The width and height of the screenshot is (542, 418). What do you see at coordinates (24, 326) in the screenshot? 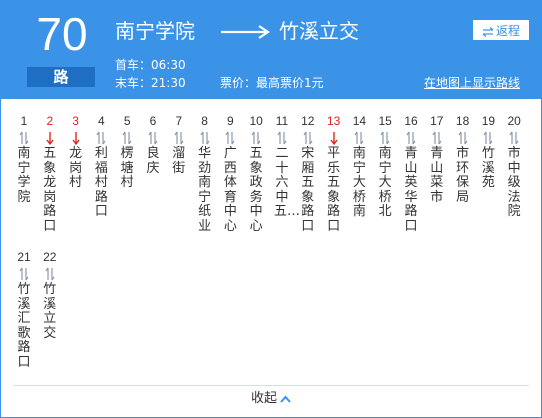
I see `stop-name: 竹溪汇歌路口` at bounding box center [24, 326].